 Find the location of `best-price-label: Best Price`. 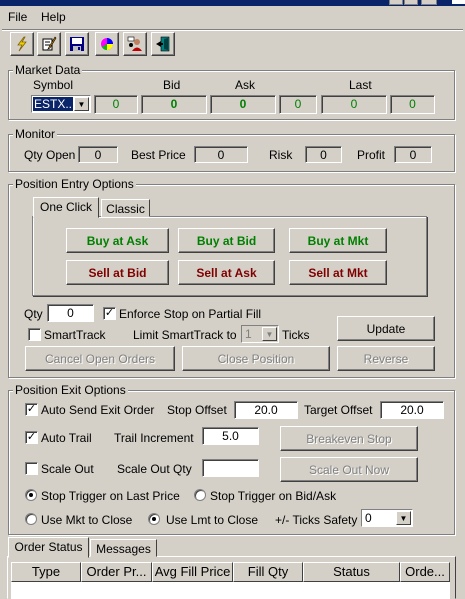

best-price-label: Best Price is located at coordinates (158, 155).